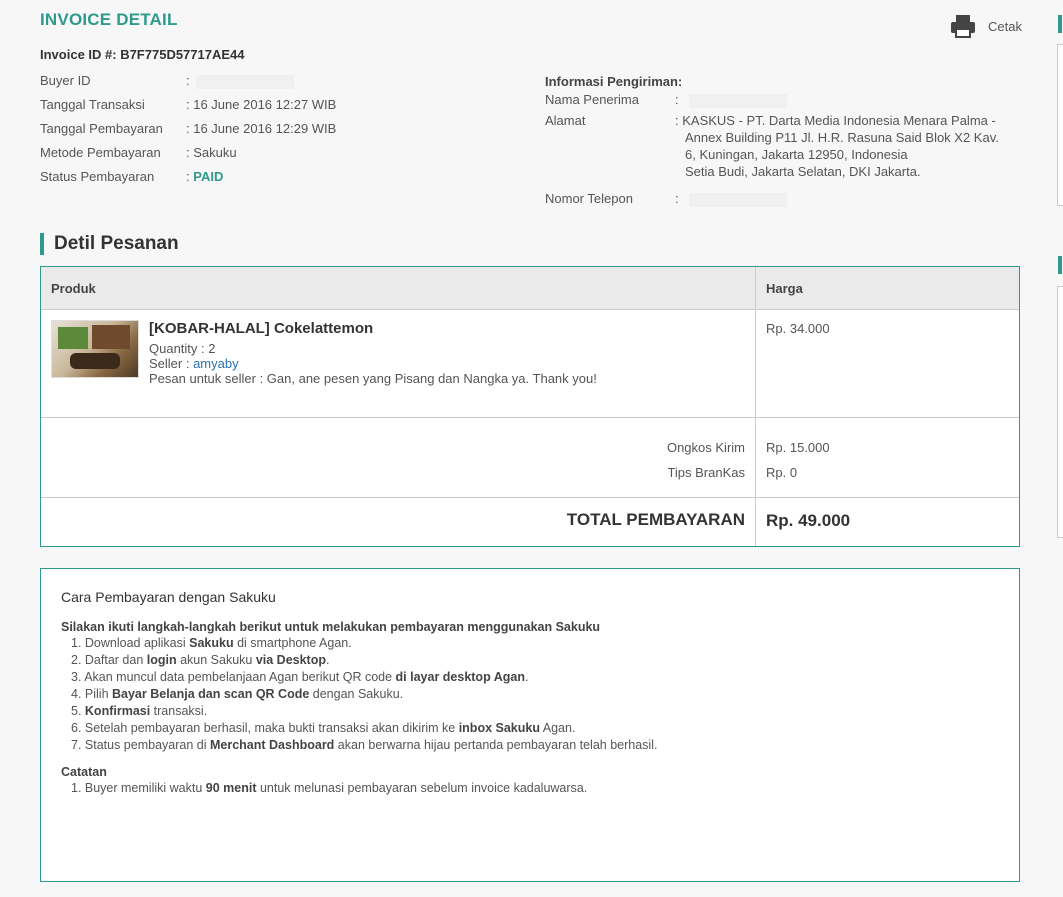  I want to click on meta-value: :, so click(353, 83).